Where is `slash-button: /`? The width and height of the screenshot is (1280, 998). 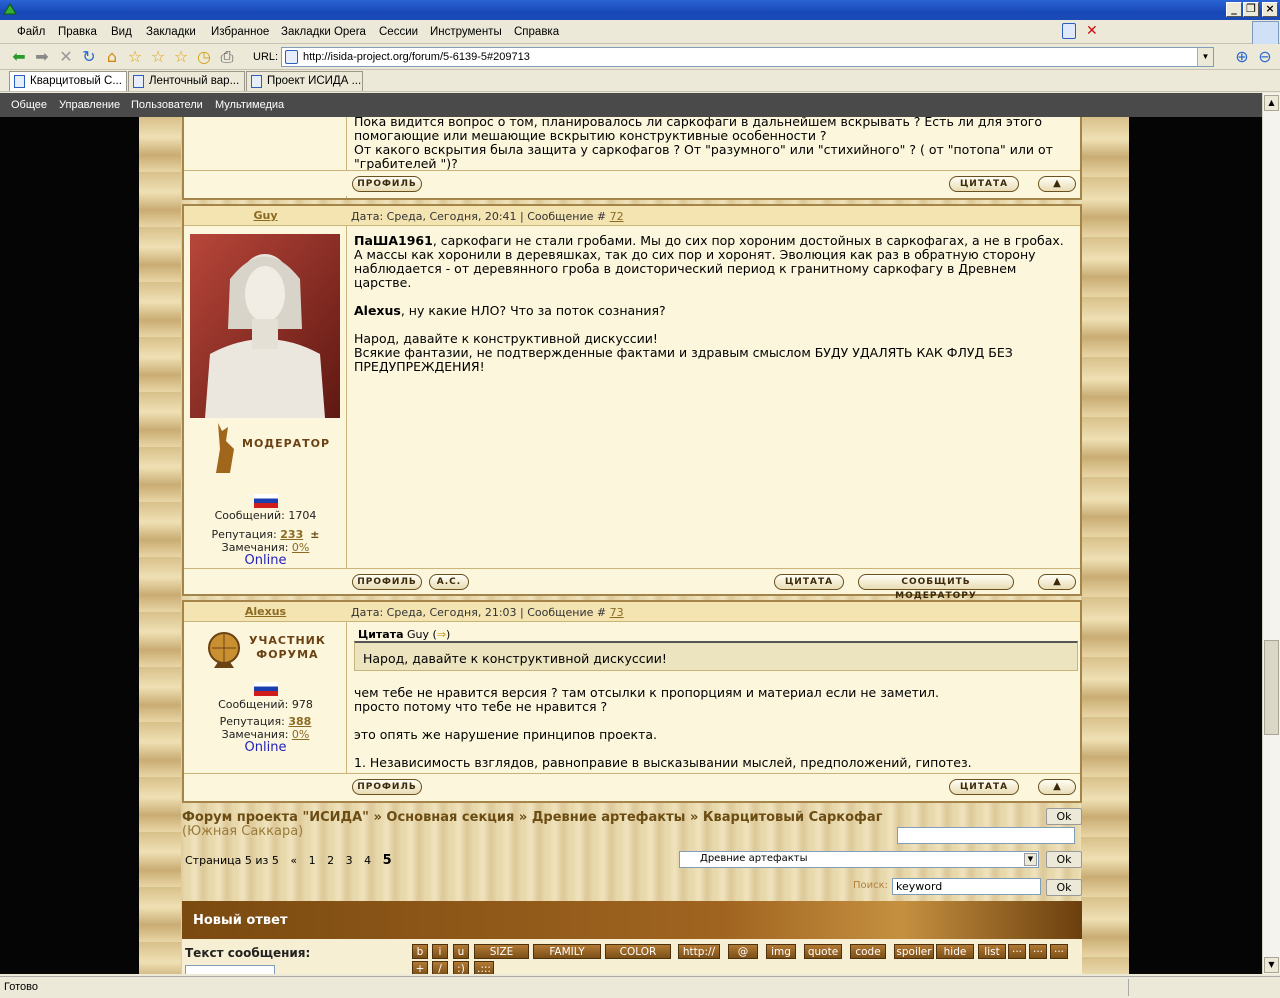 slash-button: / is located at coordinates (440, 967).